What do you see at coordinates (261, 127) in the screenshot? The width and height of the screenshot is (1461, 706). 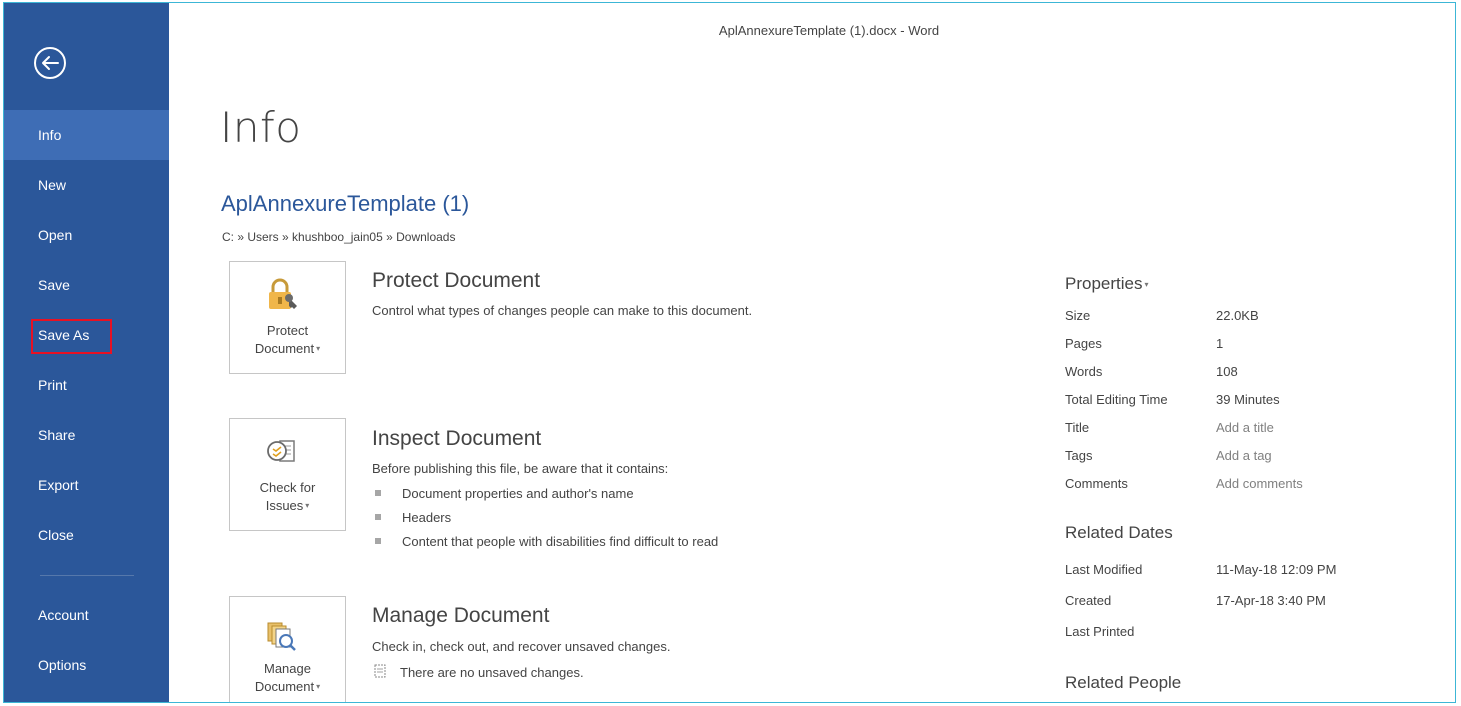 I see `page-title: Info` at bounding box center [261, 127].